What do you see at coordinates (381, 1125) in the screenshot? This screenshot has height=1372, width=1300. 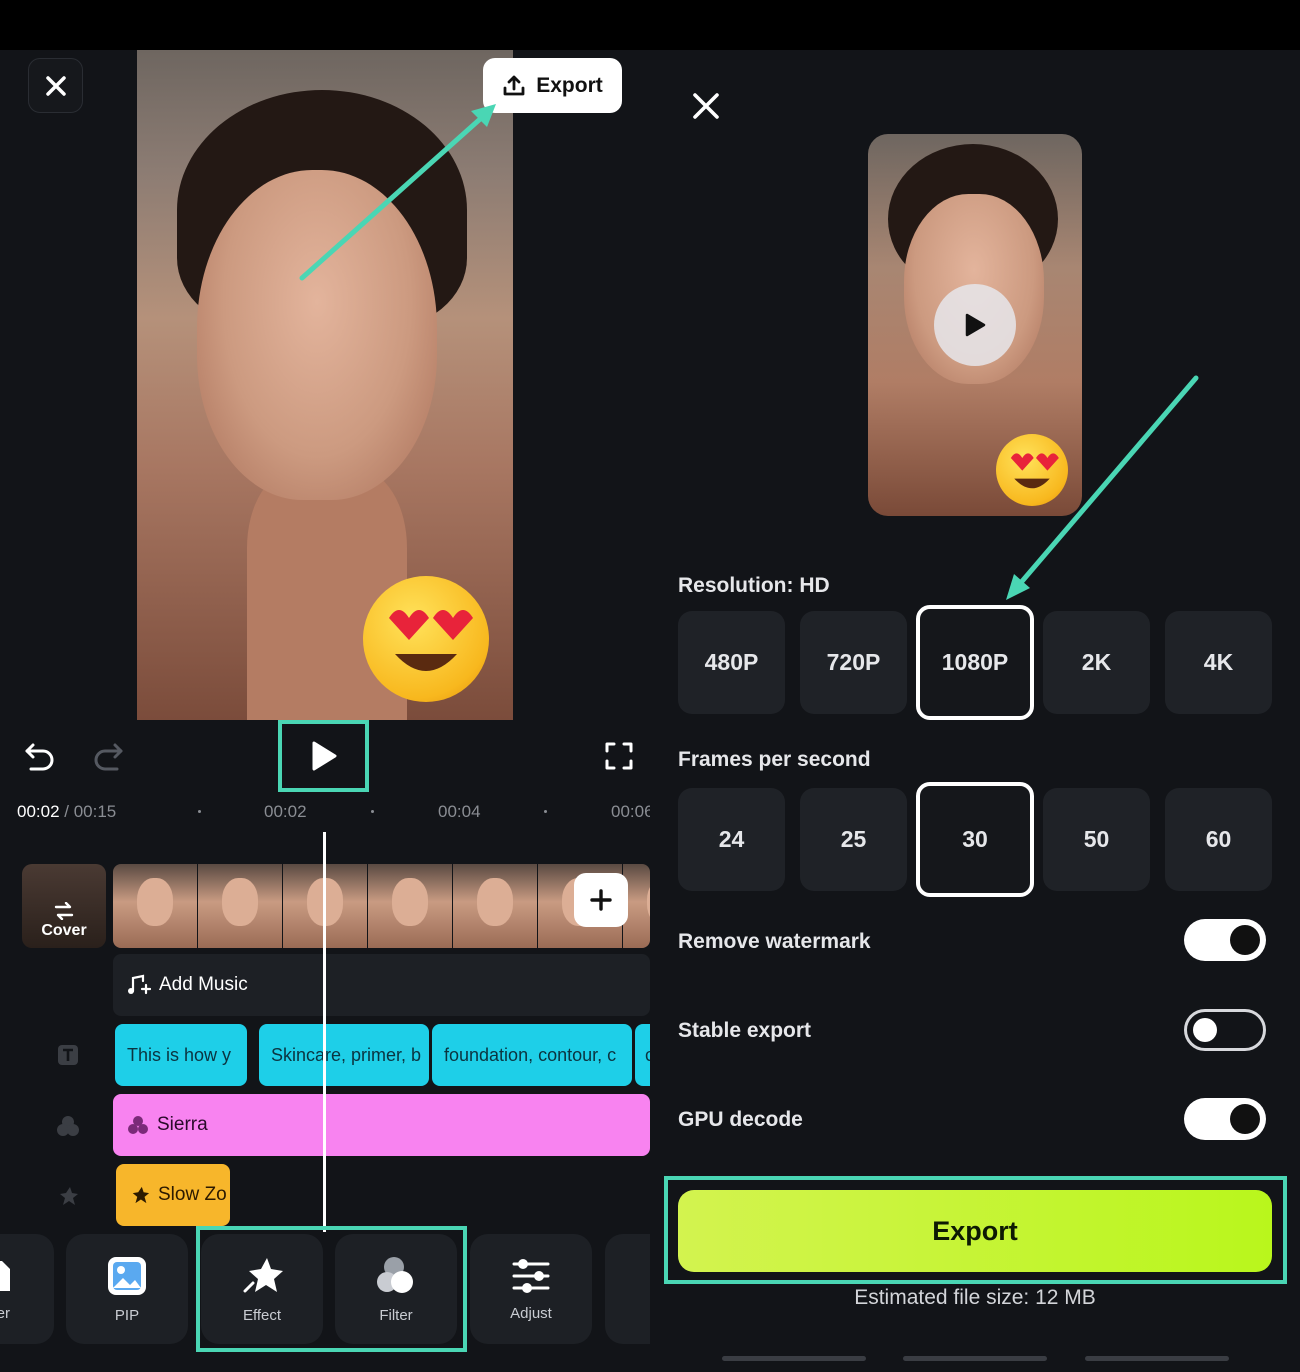 I see `filter-clip: Sierra` at bounding box center [381, 1125].